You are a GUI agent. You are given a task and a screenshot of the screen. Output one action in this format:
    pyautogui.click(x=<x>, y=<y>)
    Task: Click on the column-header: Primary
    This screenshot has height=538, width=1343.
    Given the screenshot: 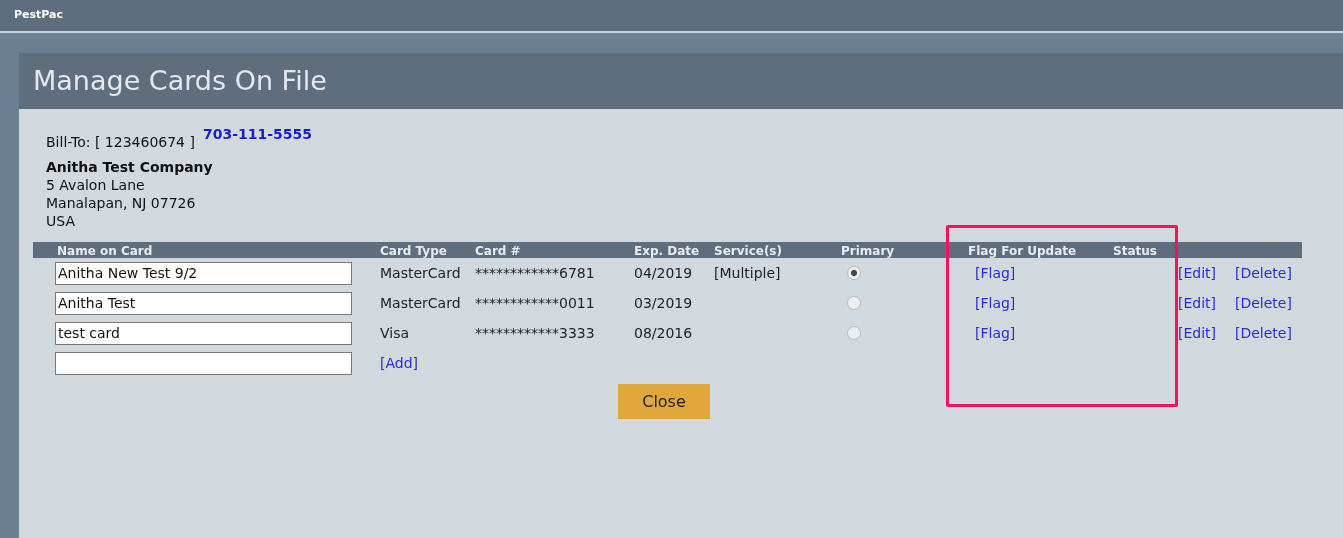 What is the action you would take?
    pyautogui.click(x=868, y=251)
    